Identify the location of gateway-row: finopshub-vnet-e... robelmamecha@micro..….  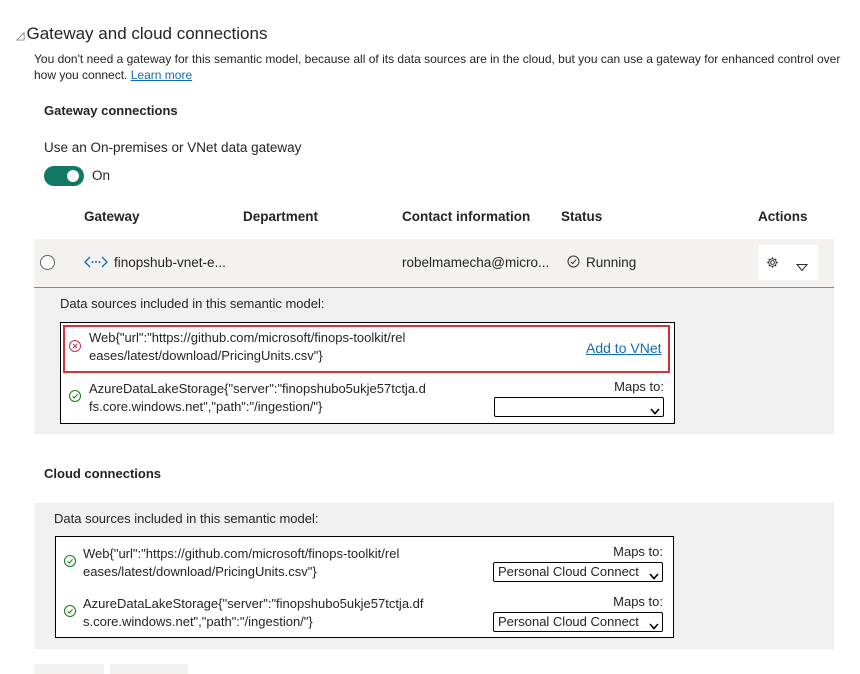
(434, 263).